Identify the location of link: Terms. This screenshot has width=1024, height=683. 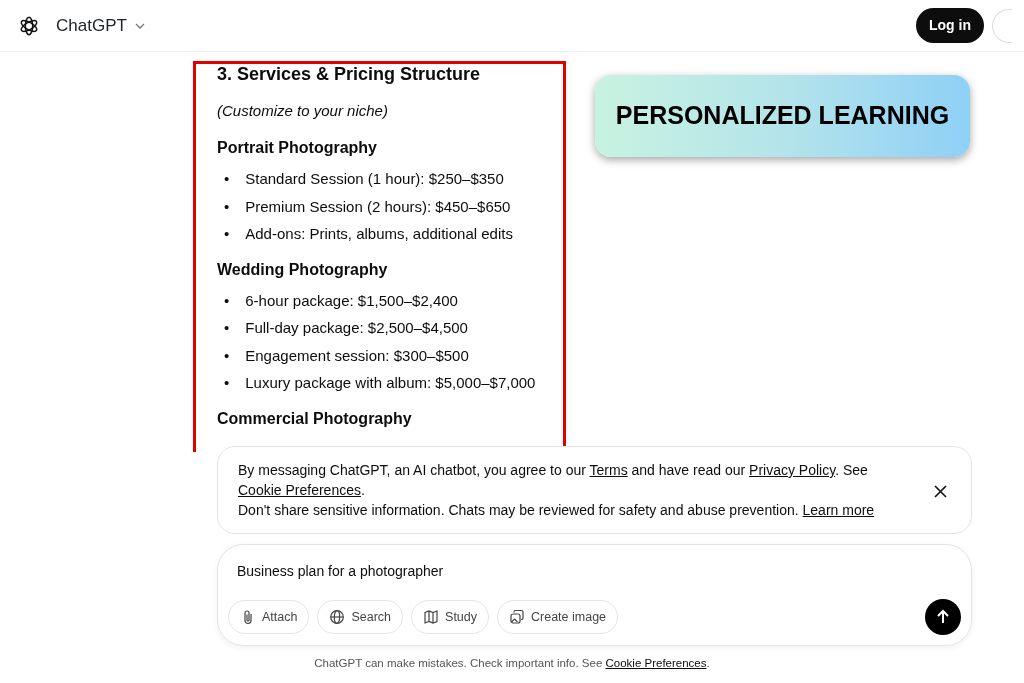
(608, 470).